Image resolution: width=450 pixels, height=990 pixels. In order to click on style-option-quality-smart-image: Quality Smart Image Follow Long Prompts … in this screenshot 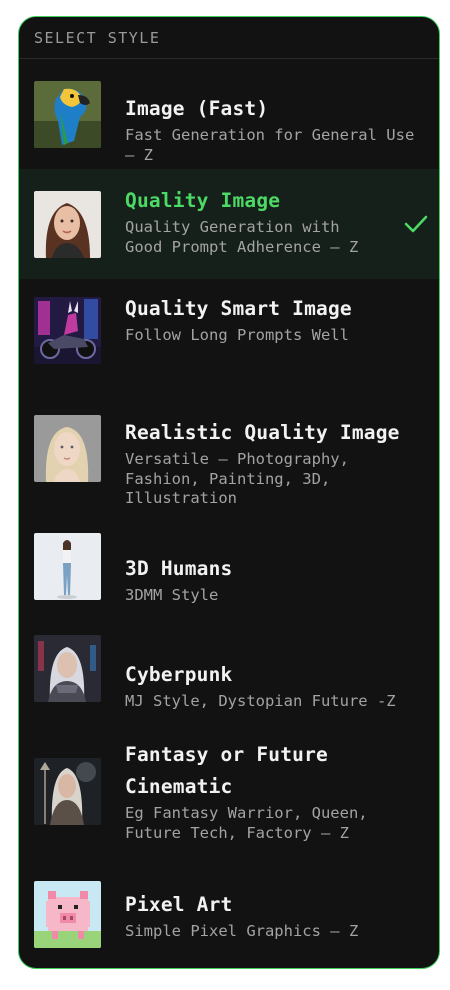, I will do `click(229, 328)`.